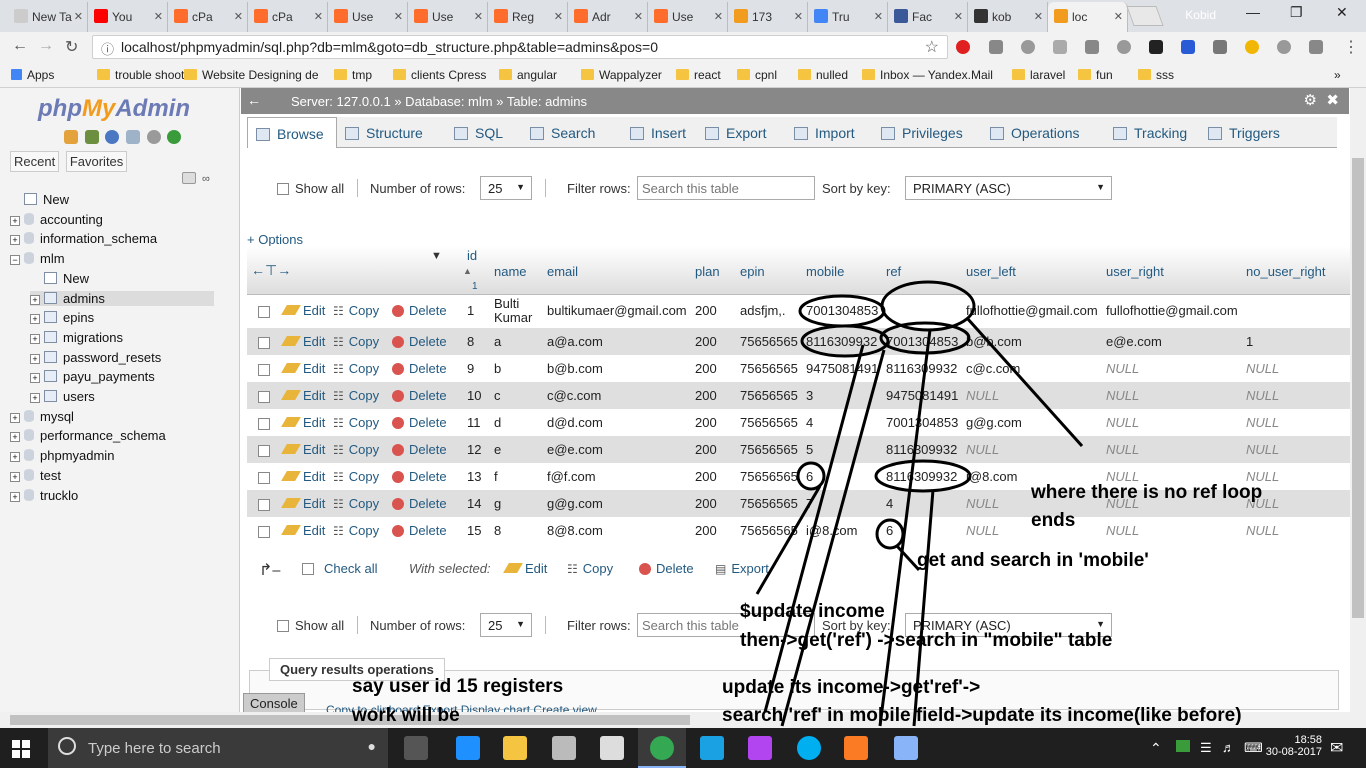 The image size is (1366, 768). Describe the element at coordinates (612, 748) in the screenshot. I see `mail-icon` at that location.